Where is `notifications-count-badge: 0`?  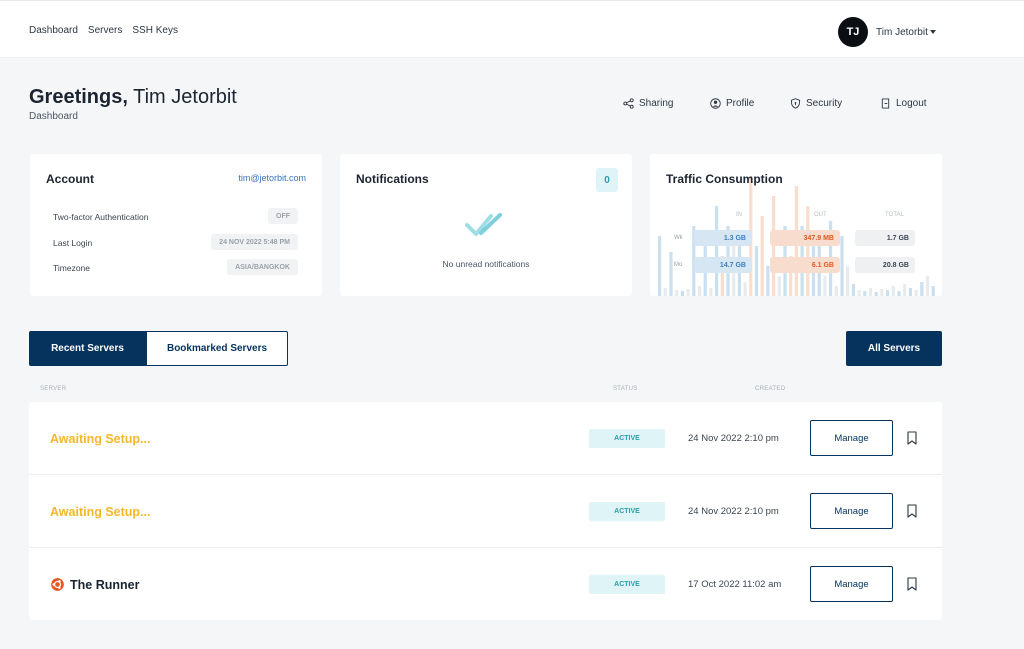 notifications-count-badge: 0 is located at coordinates (607, 180).